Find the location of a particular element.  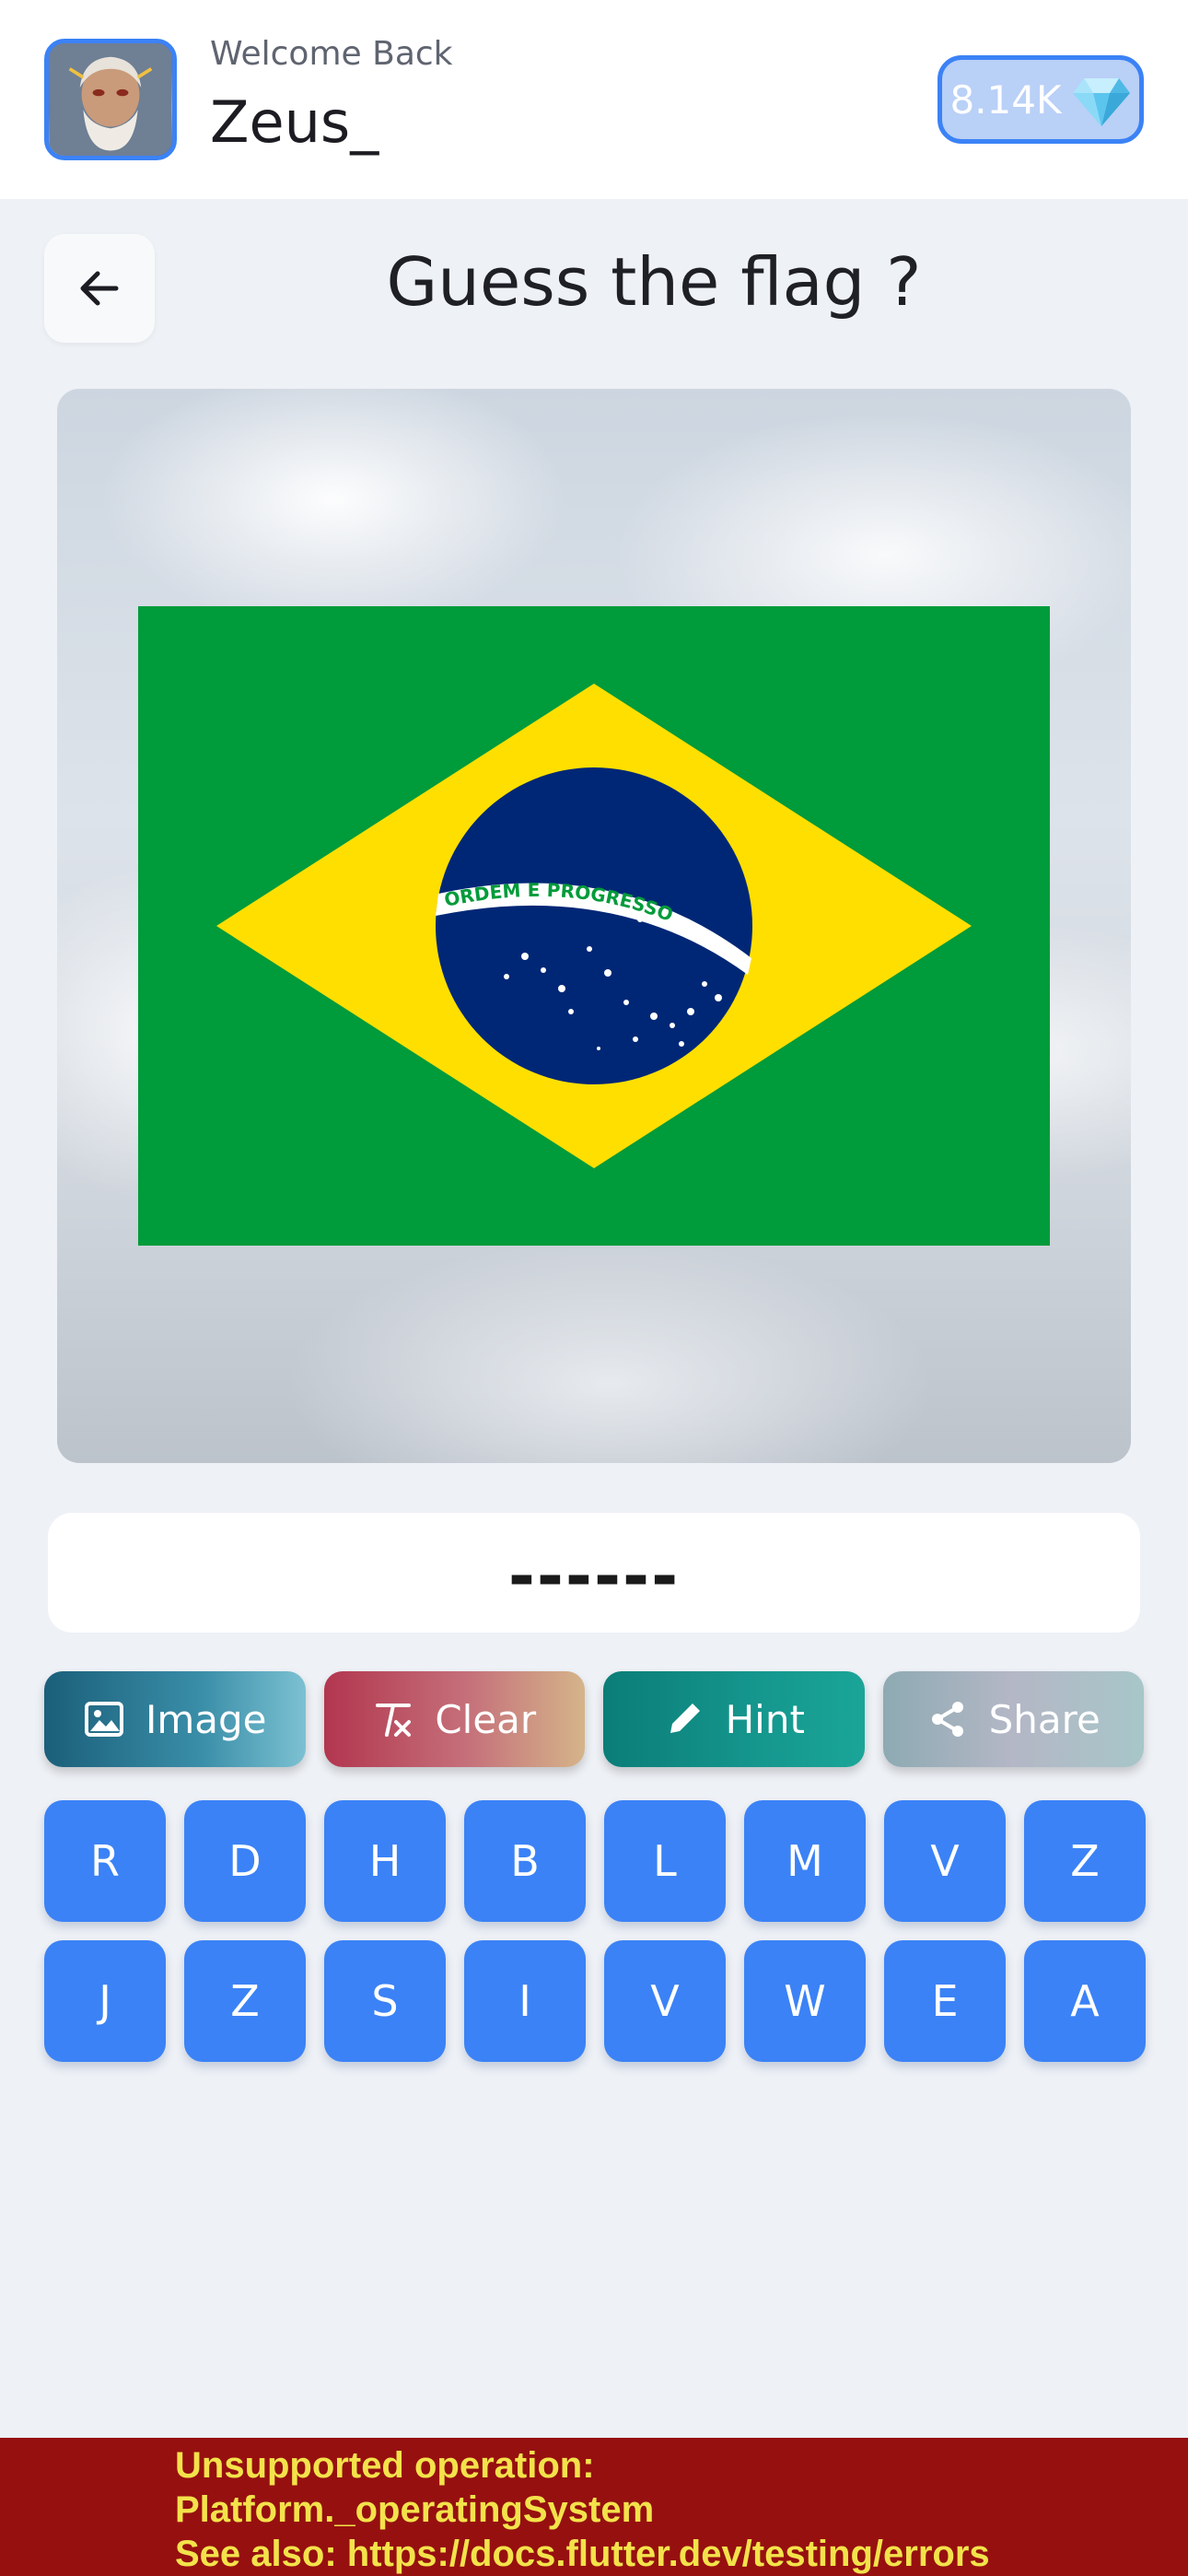

letter-keyboard: R D H B L M V Z J Z S I V W E A is located at coordinates (595, 1931).